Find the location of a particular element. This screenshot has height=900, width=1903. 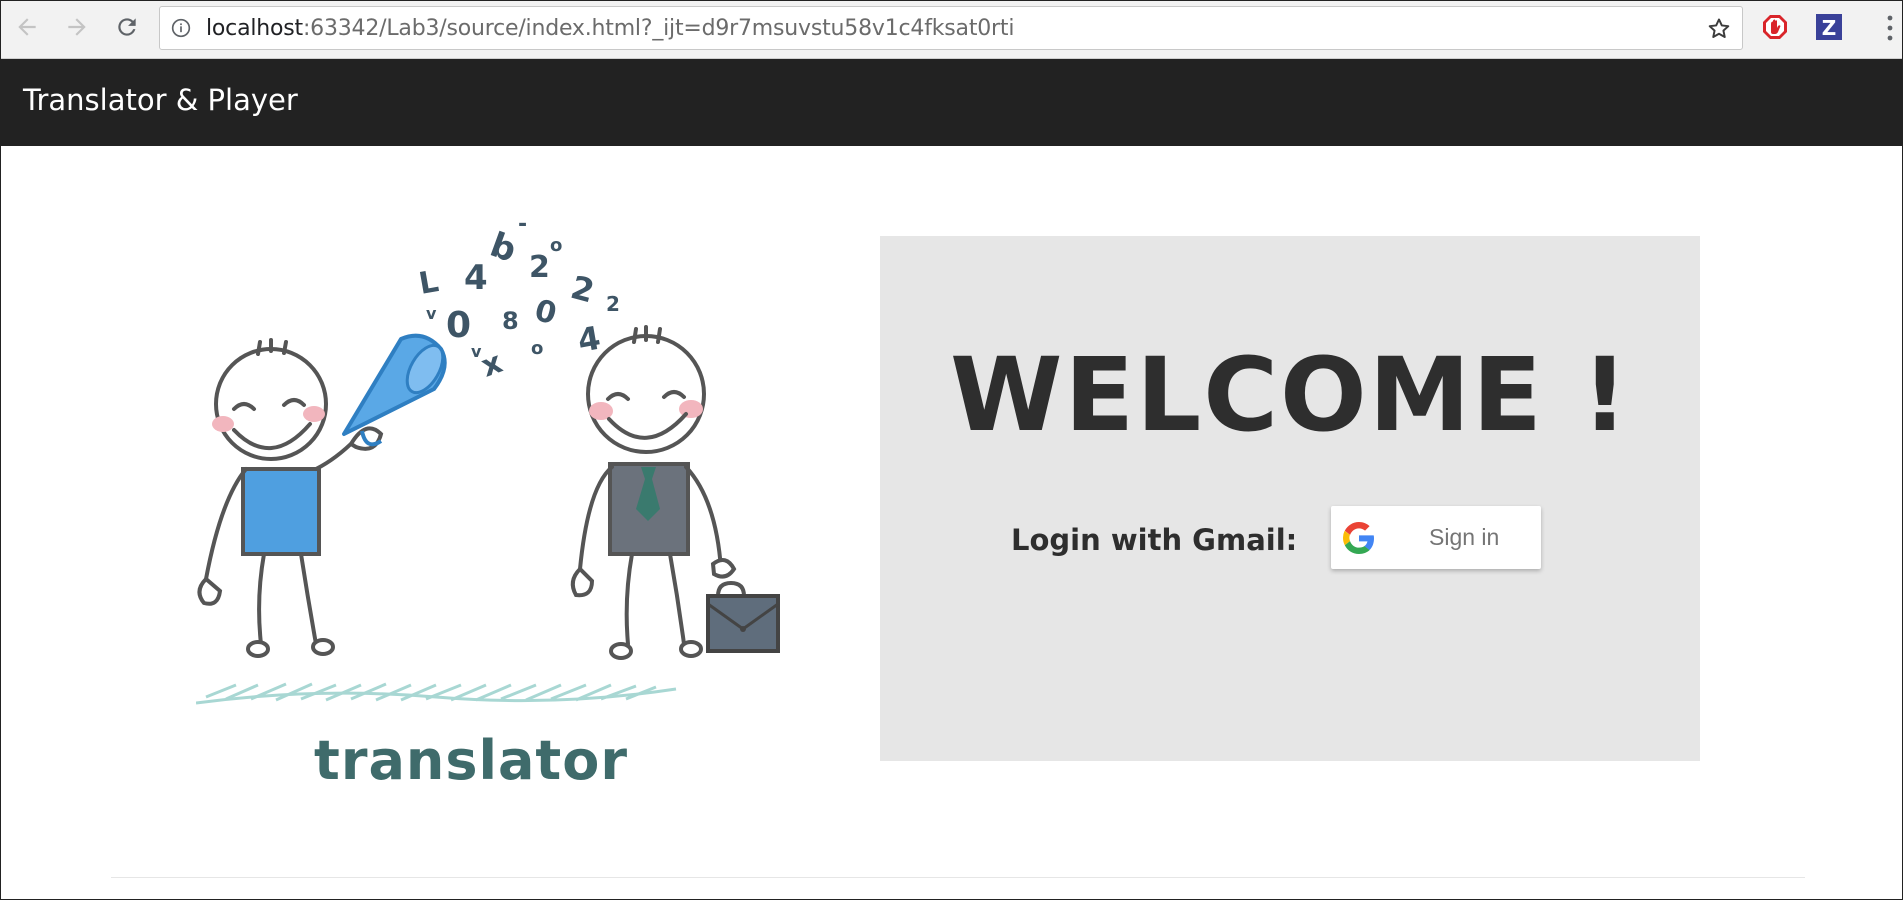

left-figure is located at coordinates (290, 498).